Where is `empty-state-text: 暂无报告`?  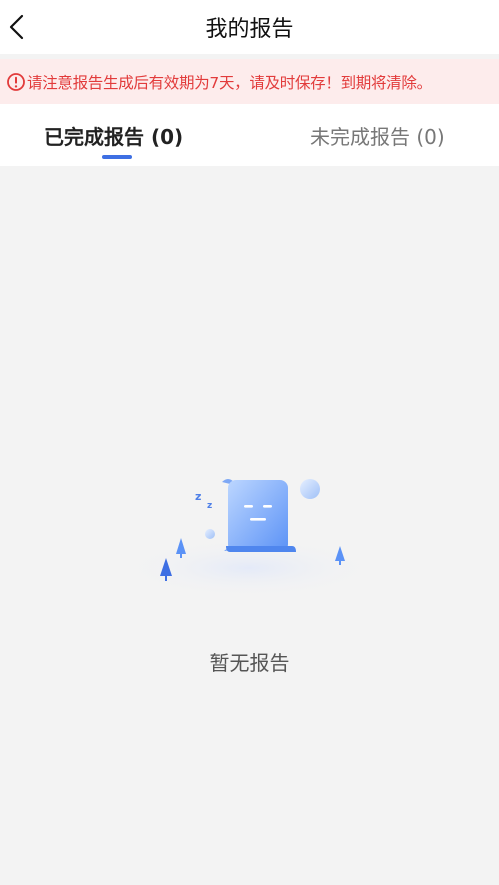
empty-state-text: 暂无报告 is located at coordinates (249, 663).